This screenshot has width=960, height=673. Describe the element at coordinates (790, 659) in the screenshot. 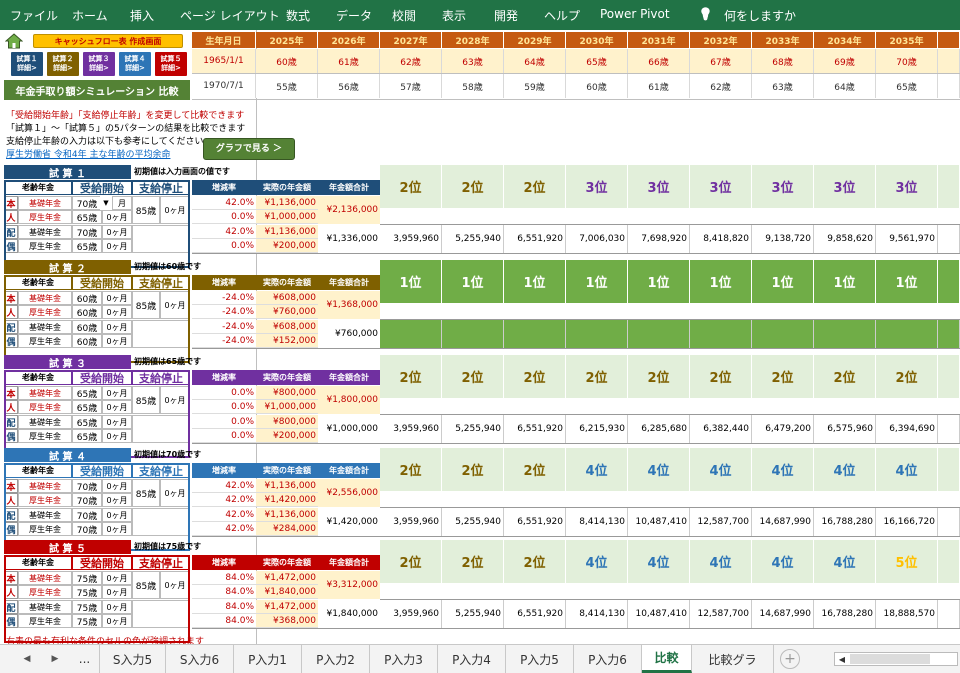

I see `add-sheet-icon: +` at that location.